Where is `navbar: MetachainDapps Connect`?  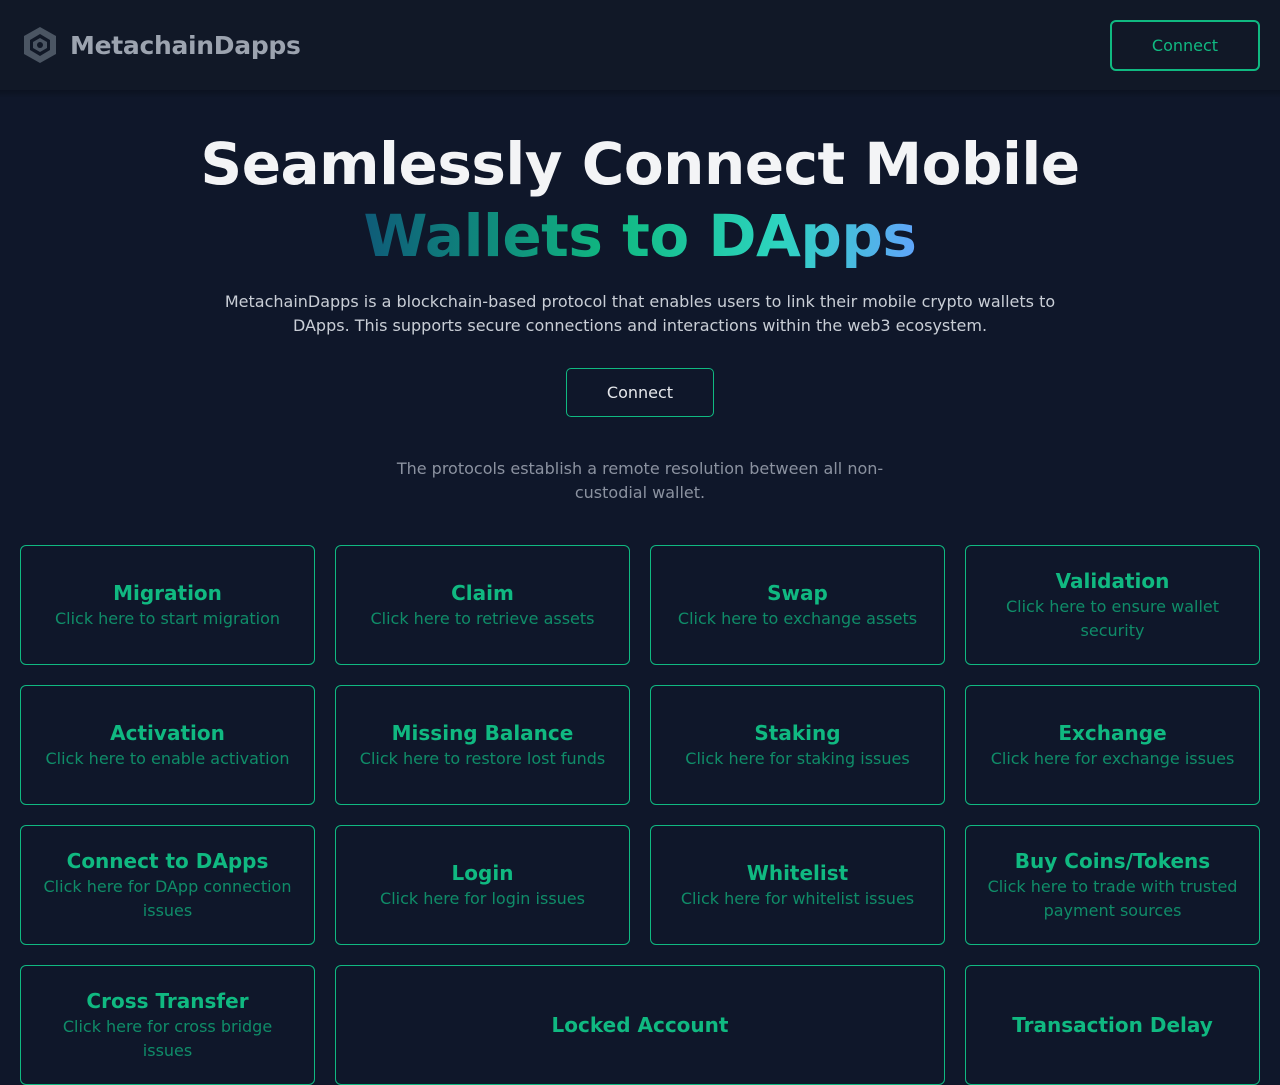
navbar: MetachainDapps Connect is located at coordinates (640, 45).